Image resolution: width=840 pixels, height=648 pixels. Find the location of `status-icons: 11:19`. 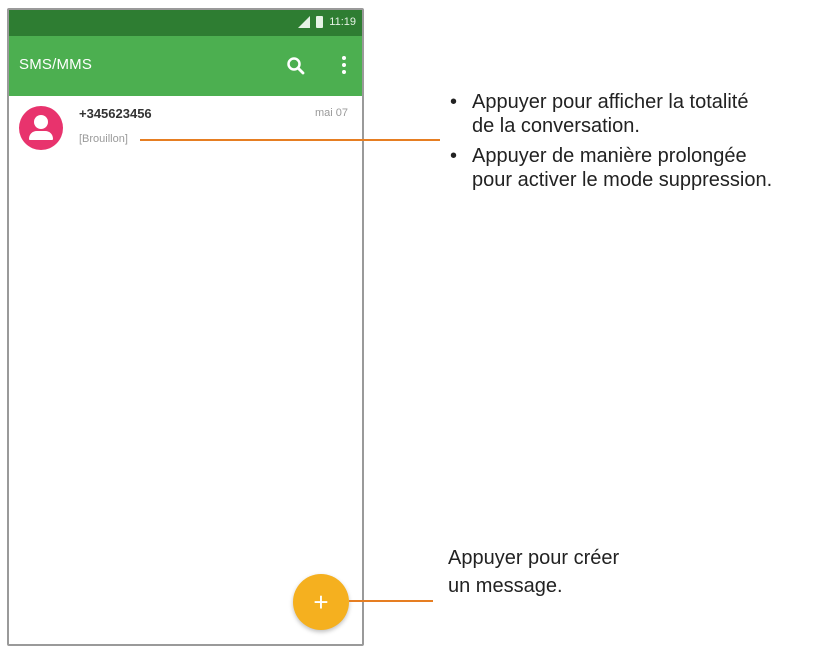

status-icons: 11:19 is located at coordinates (327, 22).